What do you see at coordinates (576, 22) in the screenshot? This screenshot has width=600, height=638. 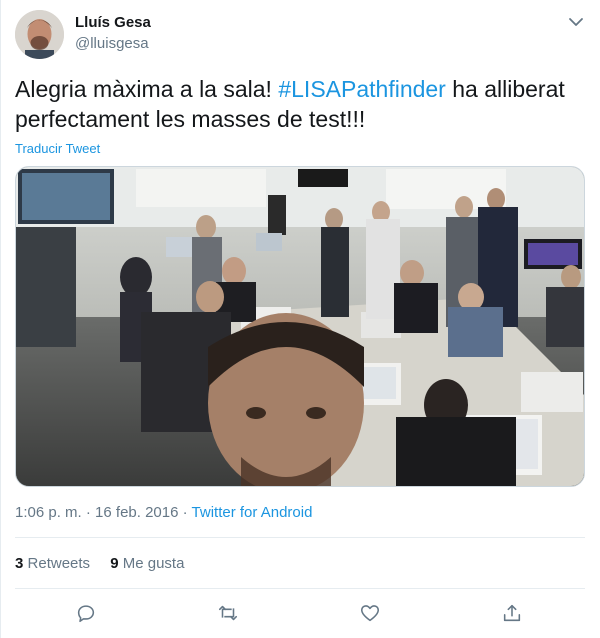 I see `chevron-down-icon` at bounding box center [576, 22].